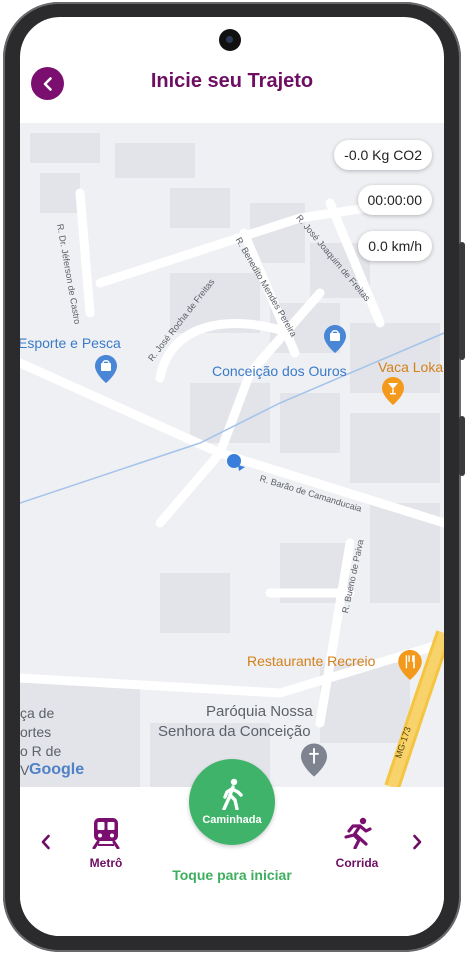 This screenshot has height=955, width=467. What do you see at coordinates (395, 246) in the screenshot?
I see `speed-indicator: 0.0 km/h` at bounding box center [395, 246].